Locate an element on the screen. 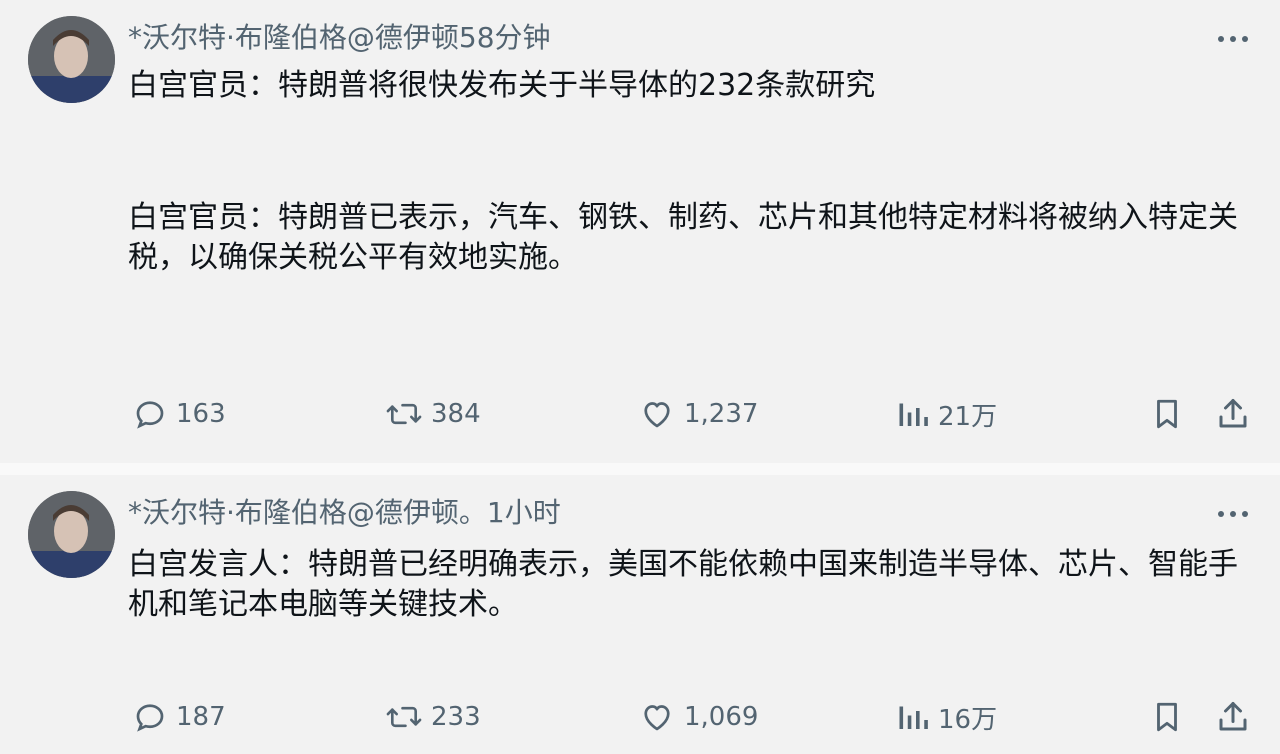 The image size is (1280, 754). views-button: 16万 is located at coordinates (946, 717).